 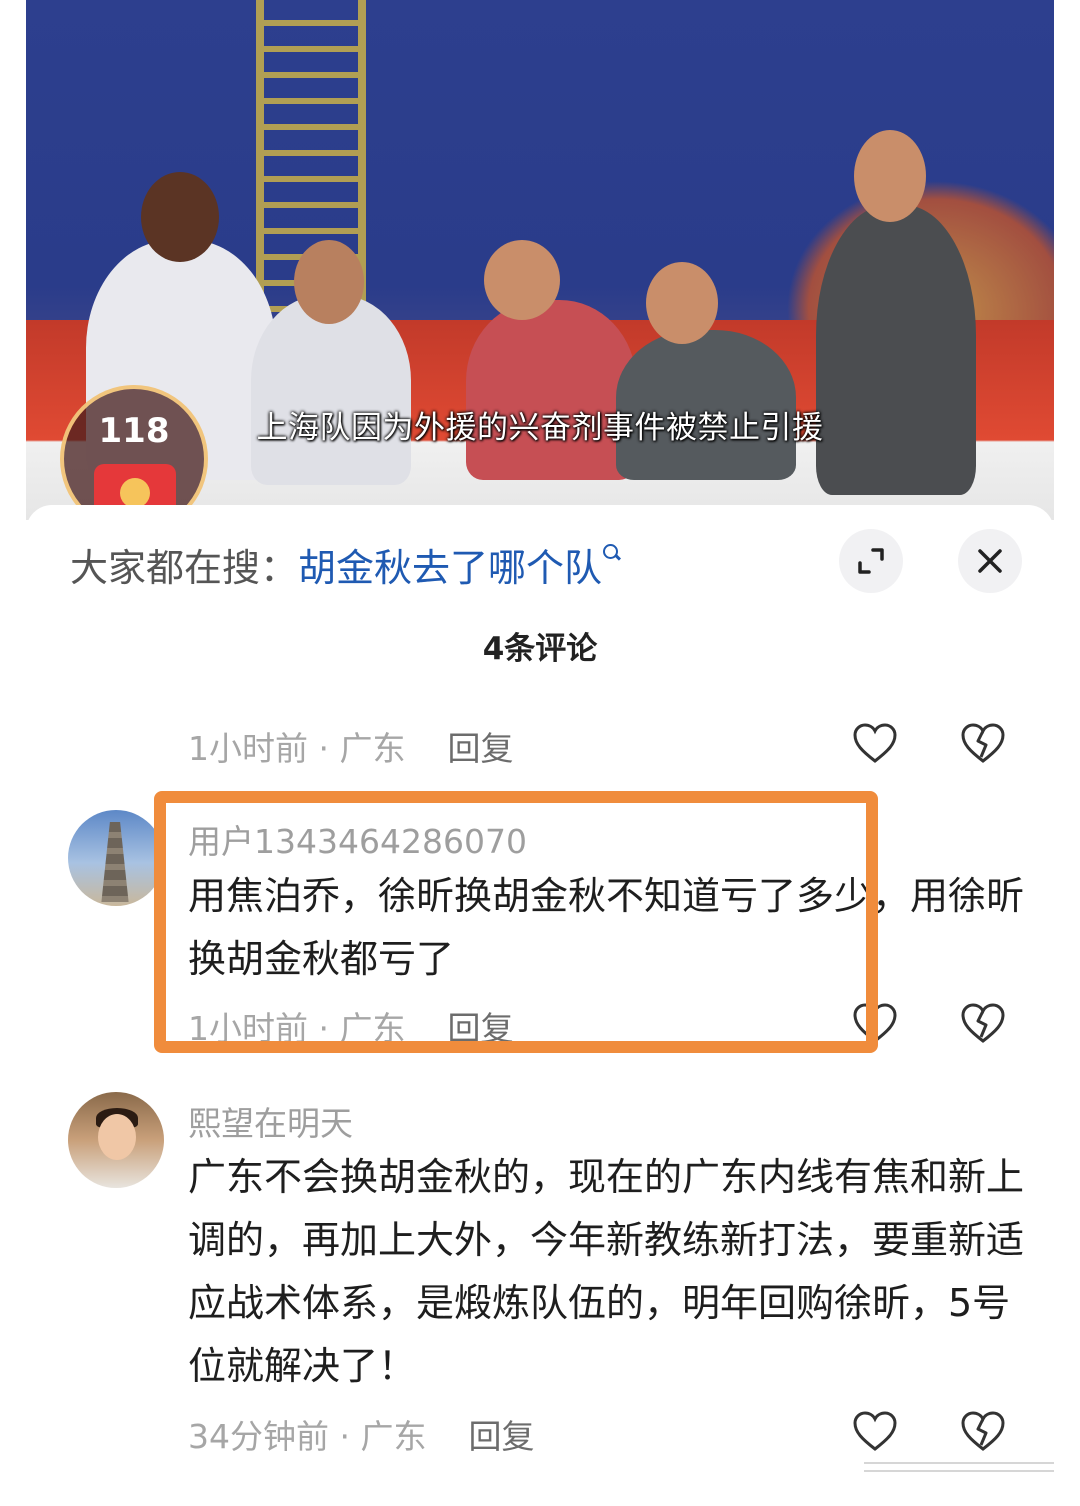 I want to click on comment-meta: 34分钟前 · 广东 回复, so click(x=361, y=1436).